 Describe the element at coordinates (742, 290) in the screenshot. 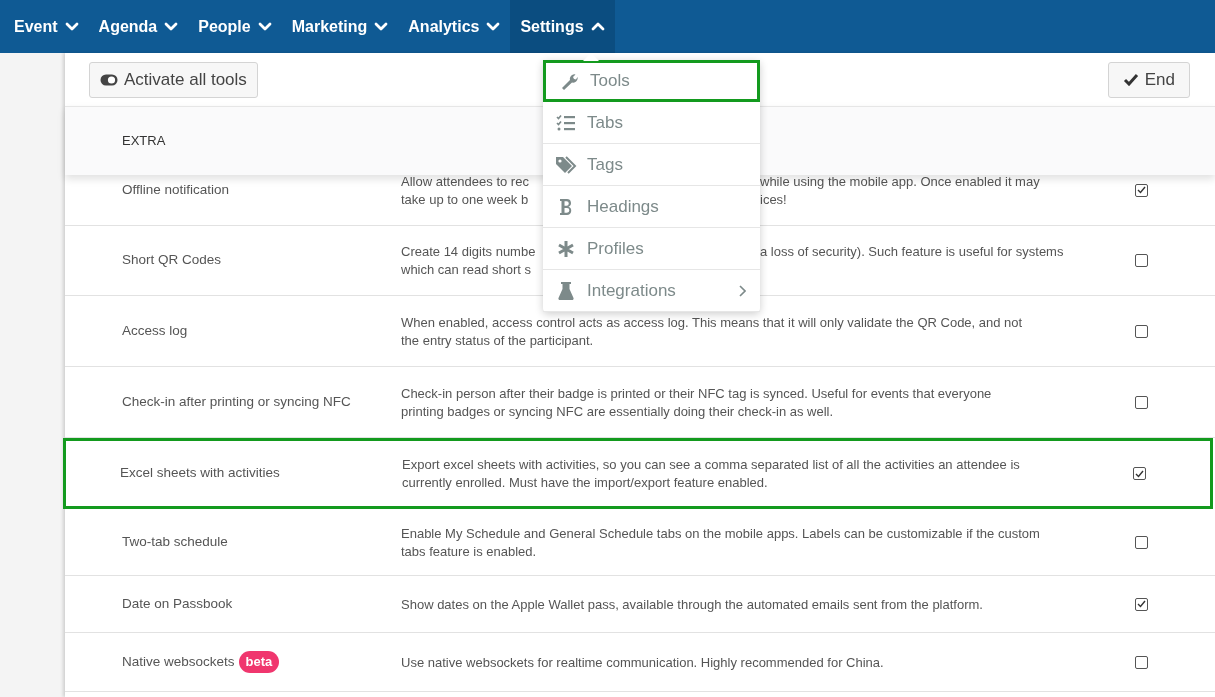

I see `chevron-right-icon` at that location.